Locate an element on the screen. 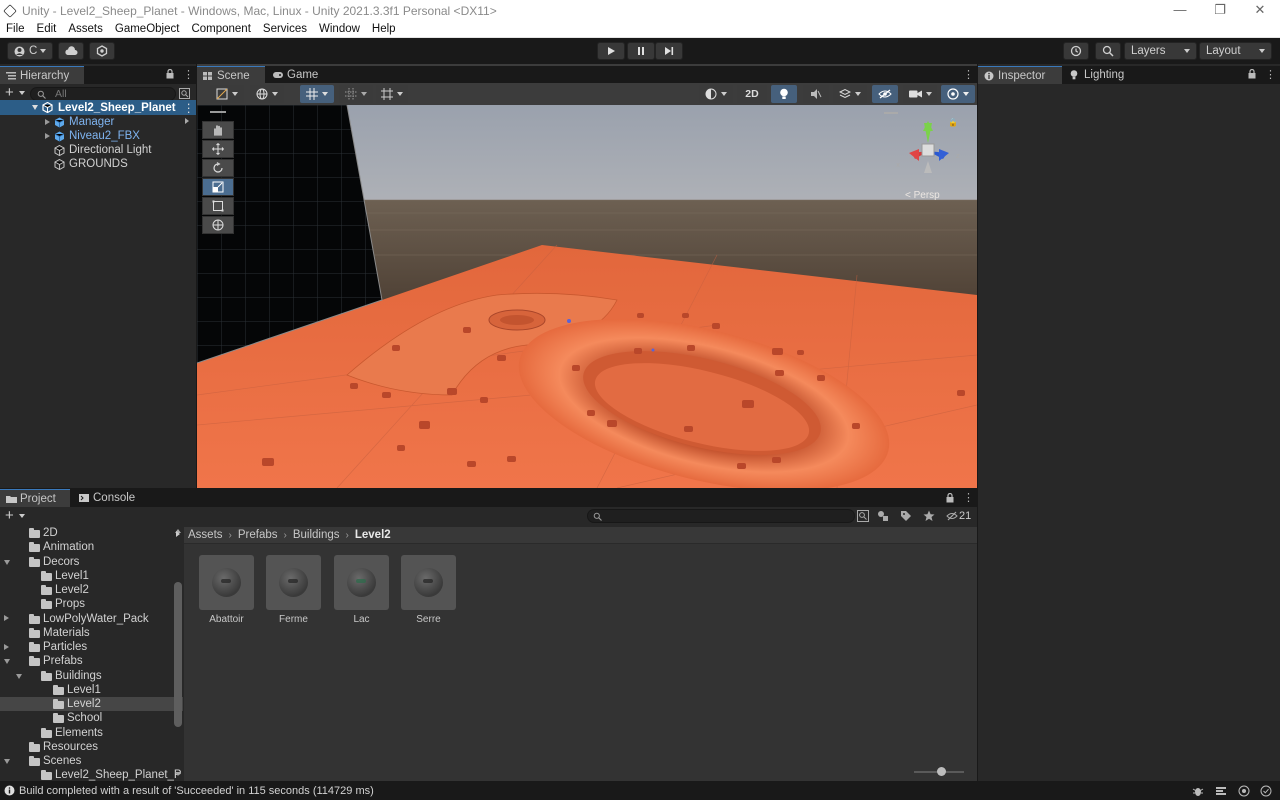 The width and height of the screenshot is (1280, 800). folder-row-level1: Level1 is located at coordinates (91, 576).